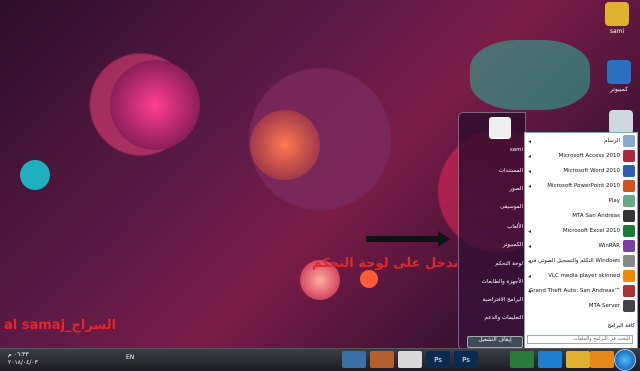 This screenshot has width=640, height=371. What do you see at coordinates (500, 128) in the screenshot?
I see `user-avatar` at bounding box center [500, 128].